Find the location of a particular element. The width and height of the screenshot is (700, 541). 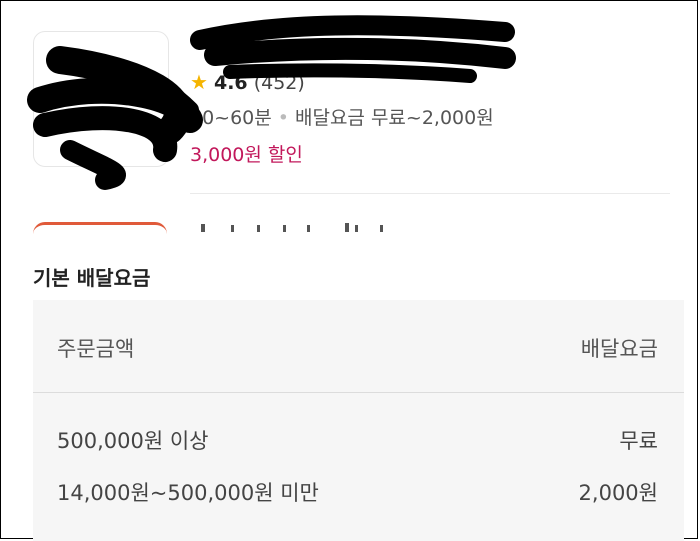

store-rating: ★ 4.6 (452) is located at coordinates (247, 82).